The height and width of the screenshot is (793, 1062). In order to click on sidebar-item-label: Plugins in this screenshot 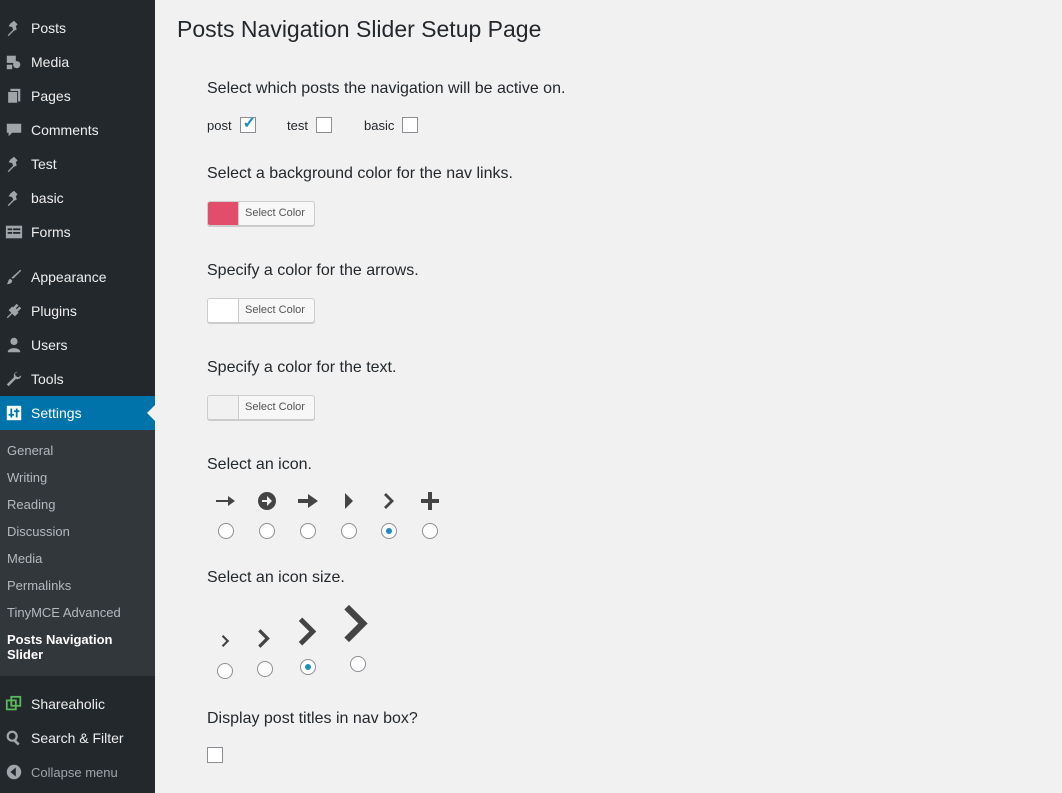, I will do `click(54, 311)`.